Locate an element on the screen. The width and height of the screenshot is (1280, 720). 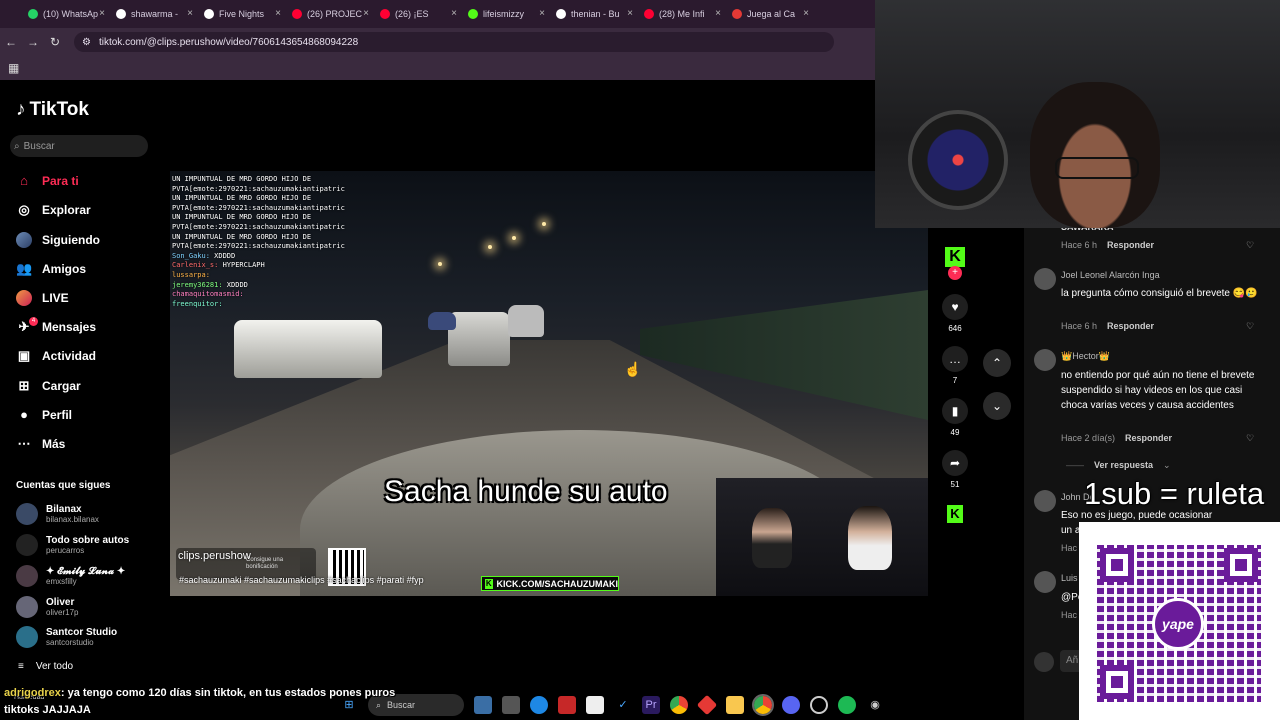
browser-tab: (10) WhatsAp × is located at coordinates (65, 14).